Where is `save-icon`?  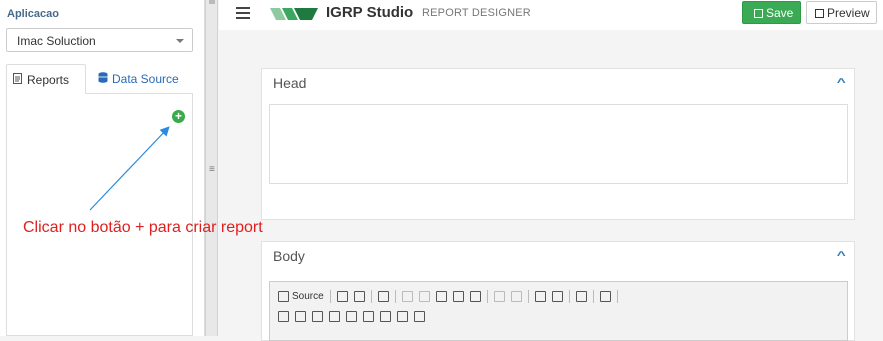 save-icon is located at coordinates (758, 13).